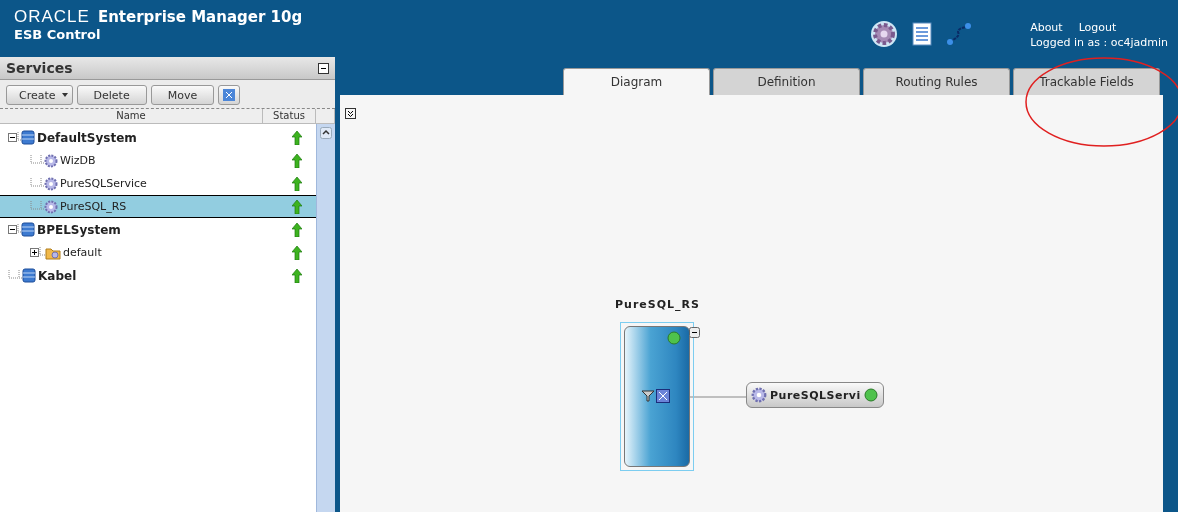 This screenshot has width=1178, height=512. What do you see at coordinates (663, 396) in the screenshot?
I see `transform-icon` at bounding box center [663, 396].